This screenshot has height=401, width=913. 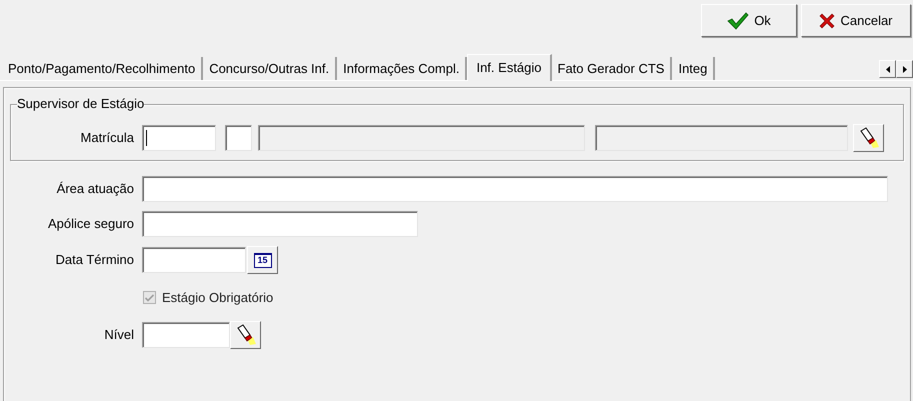 What do you see at coordinates (827, 20) in the screenshot?
I see `x-mark-icon` at bounding box center [827, 20].